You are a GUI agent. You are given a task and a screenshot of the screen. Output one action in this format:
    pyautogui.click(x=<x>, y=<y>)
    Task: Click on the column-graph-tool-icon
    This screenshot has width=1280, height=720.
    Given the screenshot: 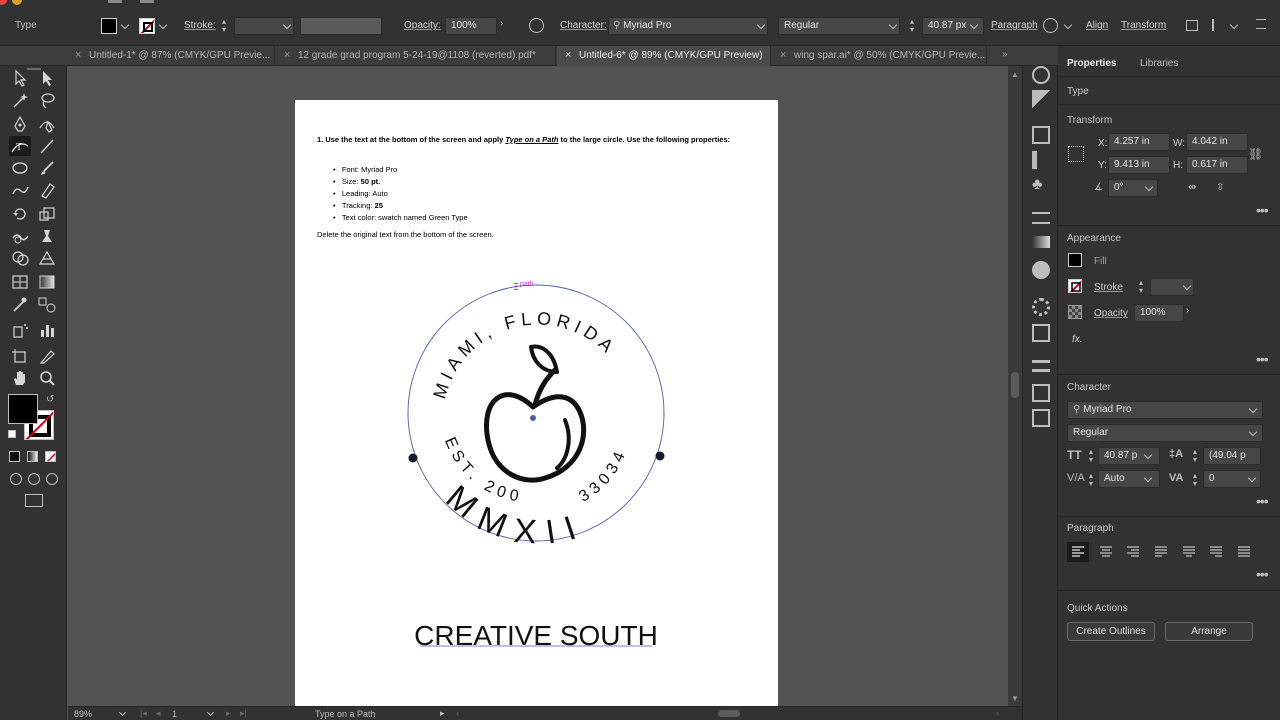 What is the action you would take?
    pyautogui.click(x=47, y=330)
    